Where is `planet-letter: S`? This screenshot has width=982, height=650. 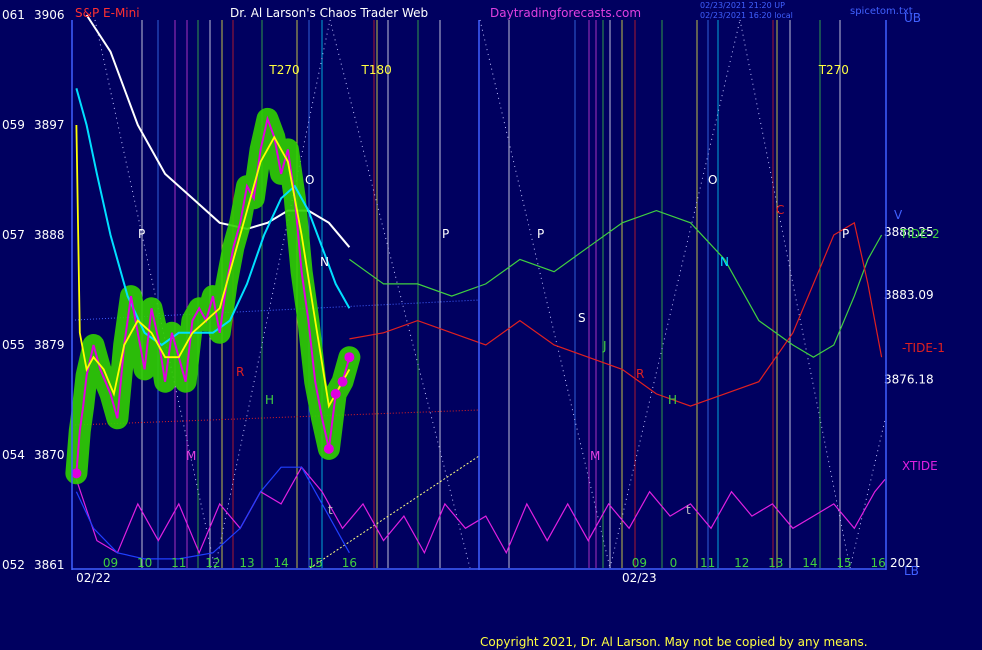 planet-letter: S is located at coordinates (582, 318).